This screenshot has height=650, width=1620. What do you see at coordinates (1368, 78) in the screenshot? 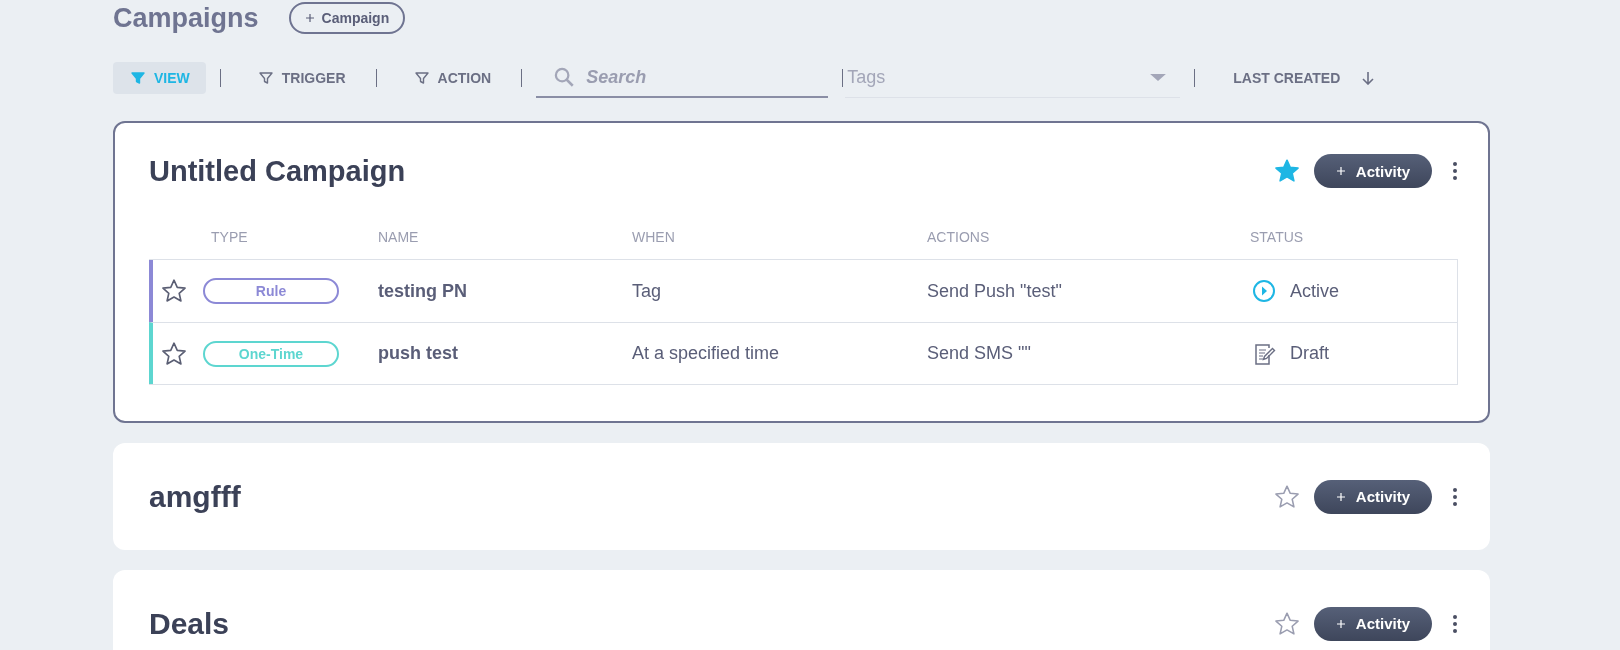
I see `down-arrow-icon` at bounding box center [1368, 78].